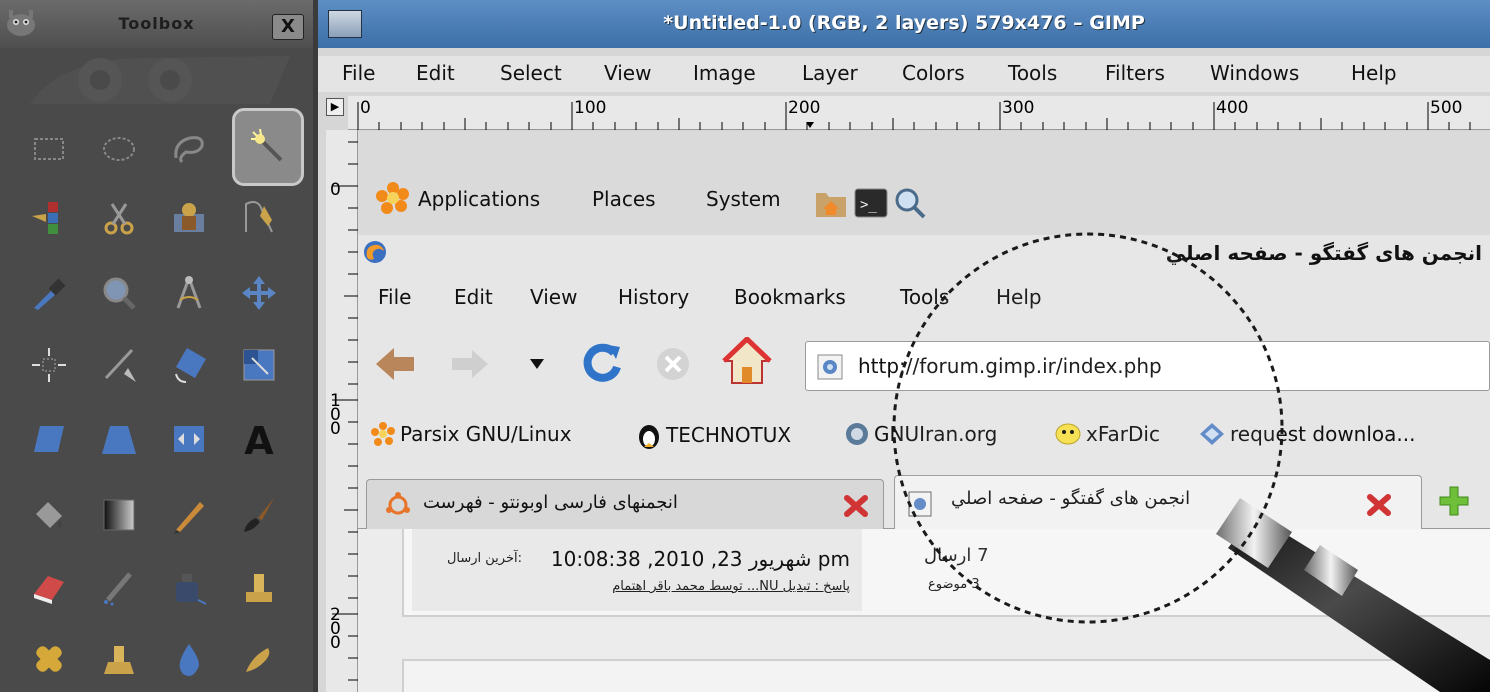 Image resolution: width=1490 pixels, height=692 pixels. Describe the element at coordinates (1019, 297) in the screenshot. I see `ff-menu-help: Help` at that location.